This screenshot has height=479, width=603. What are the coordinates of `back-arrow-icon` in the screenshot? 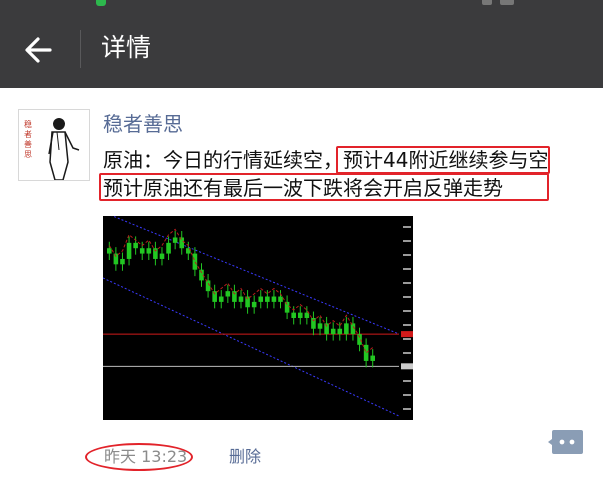 It's located at (38, 50).